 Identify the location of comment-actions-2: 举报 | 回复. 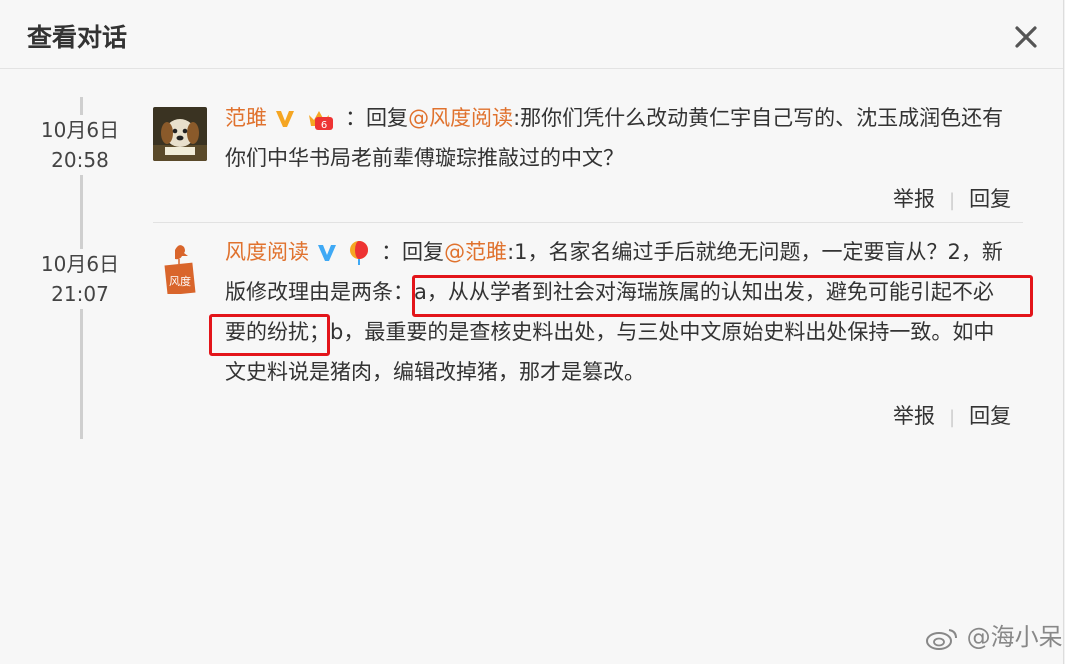
(952, 415).